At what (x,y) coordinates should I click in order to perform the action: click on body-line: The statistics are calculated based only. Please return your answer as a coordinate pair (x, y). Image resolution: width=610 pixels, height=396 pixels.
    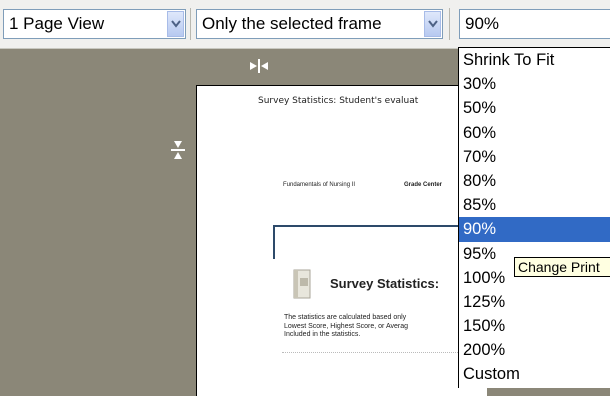
    Looking at the image, I should click on (345, 317).